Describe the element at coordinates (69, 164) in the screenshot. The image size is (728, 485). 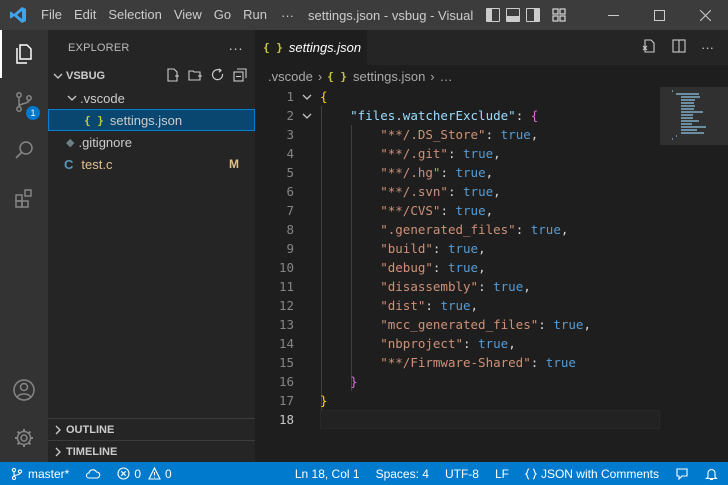
I see `c-file-icon: C` at that location.